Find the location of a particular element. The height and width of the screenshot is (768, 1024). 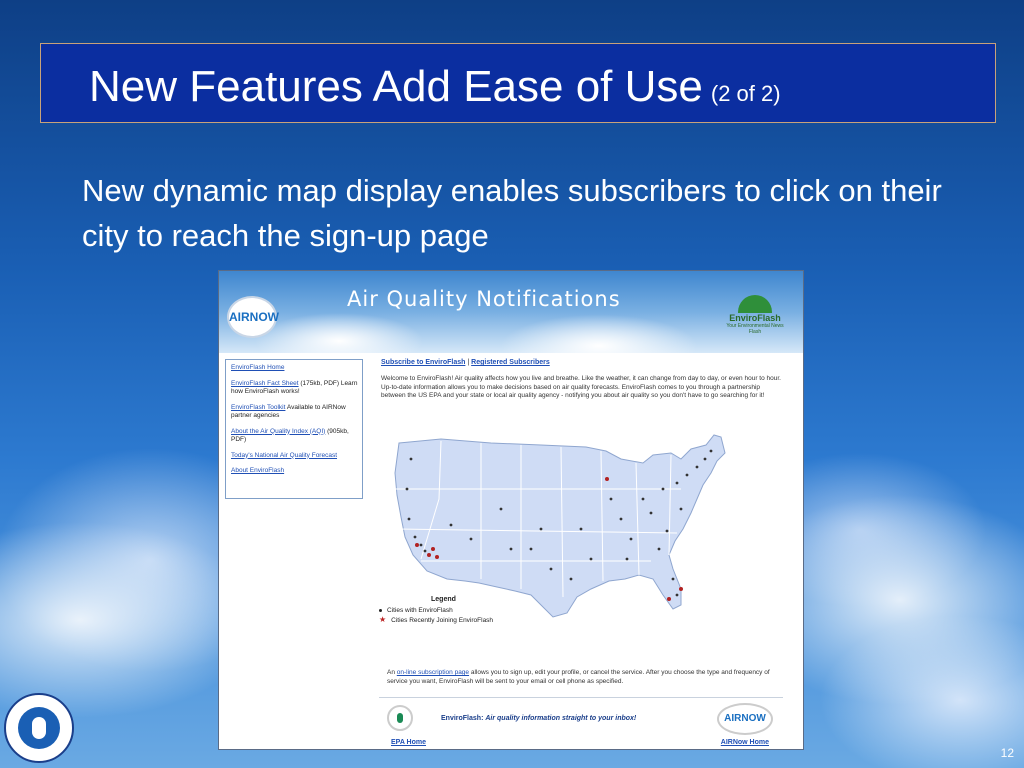

legend-title: Legend is located at coordinates (443, 599).